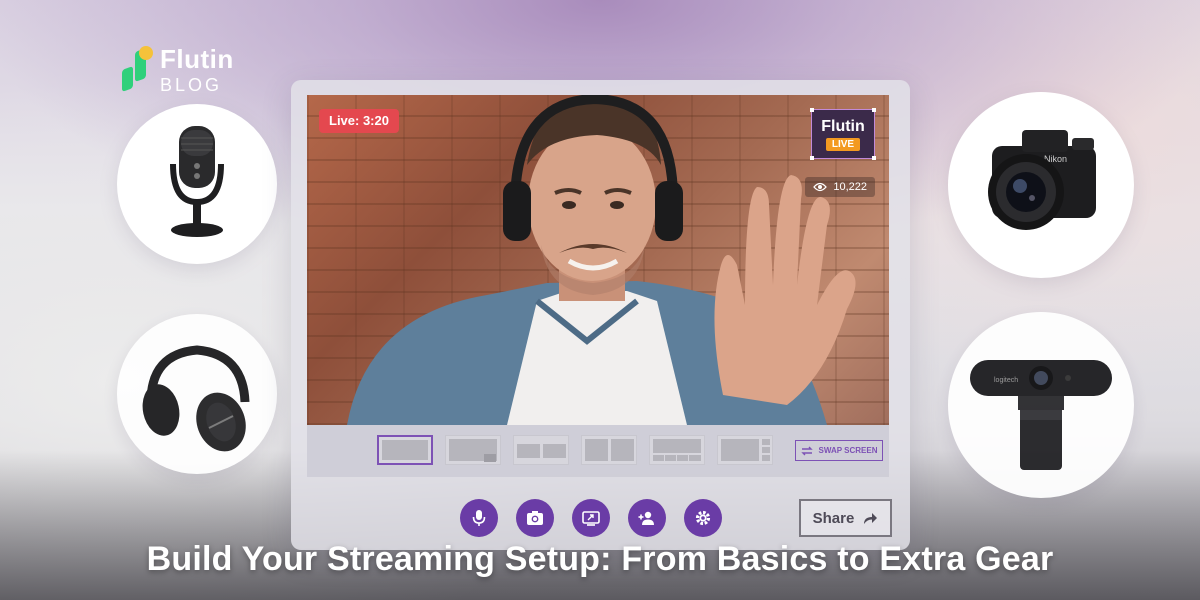 This screenshot has height=600, width=1200. I want to click on add-guest-button, so click(647, 518).